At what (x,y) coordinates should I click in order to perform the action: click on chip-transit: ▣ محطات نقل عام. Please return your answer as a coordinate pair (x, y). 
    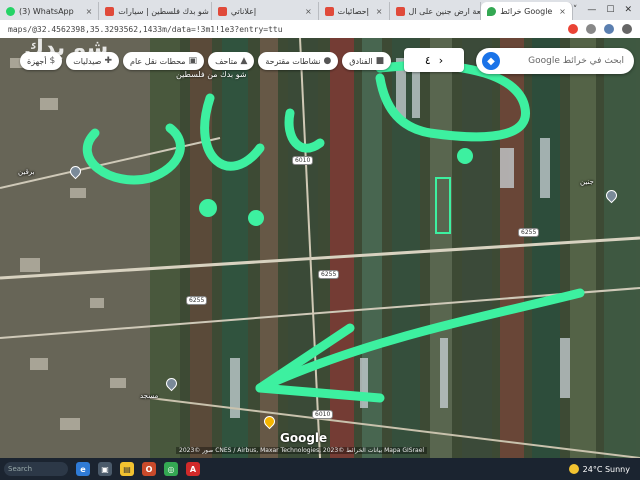
    Looking at the image, I should click on (163, 61).